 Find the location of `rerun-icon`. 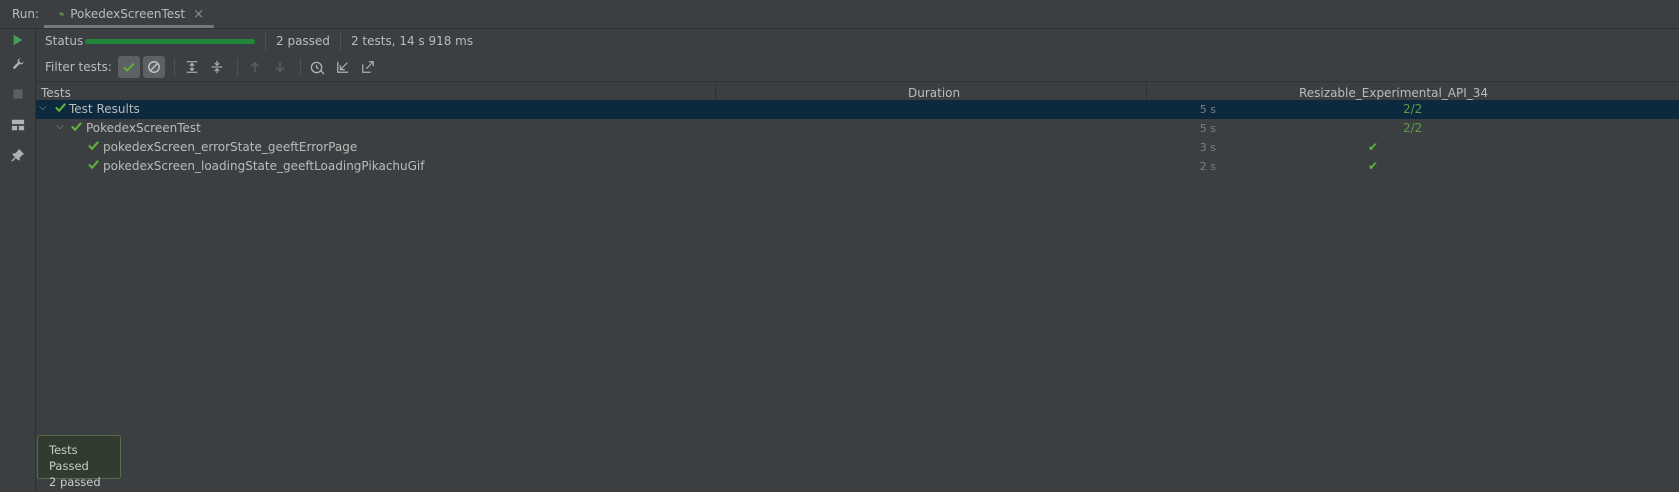

rerun-icon is located at coordinates (18, 40).